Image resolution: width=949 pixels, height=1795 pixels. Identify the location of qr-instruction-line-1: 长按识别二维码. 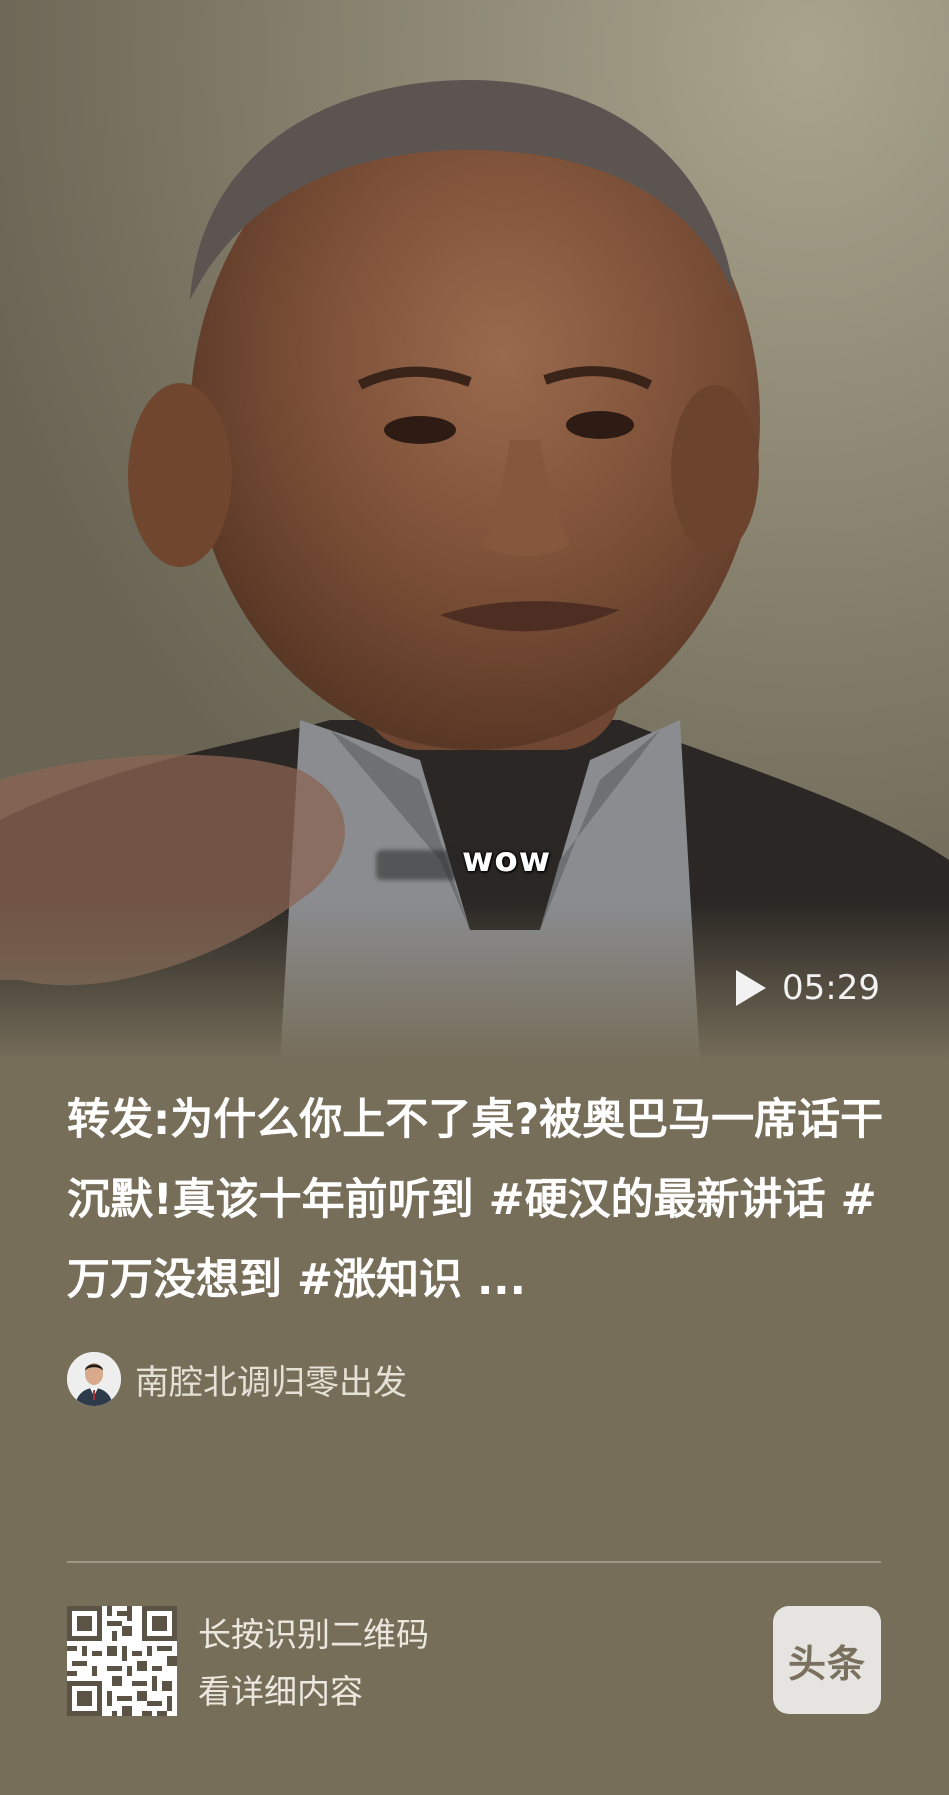
(313, 1634).